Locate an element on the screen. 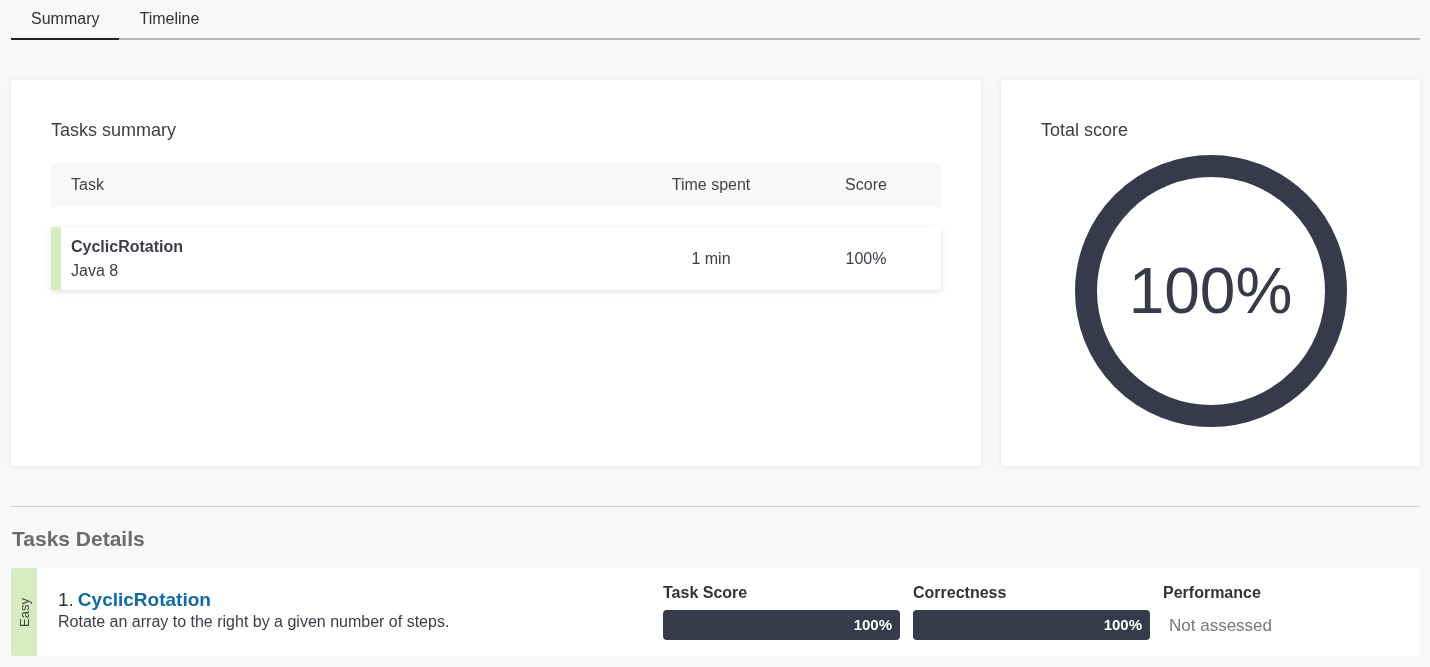 The image size is (1430, 667). metric-label: Correctness is located at coordinates (960, 593).